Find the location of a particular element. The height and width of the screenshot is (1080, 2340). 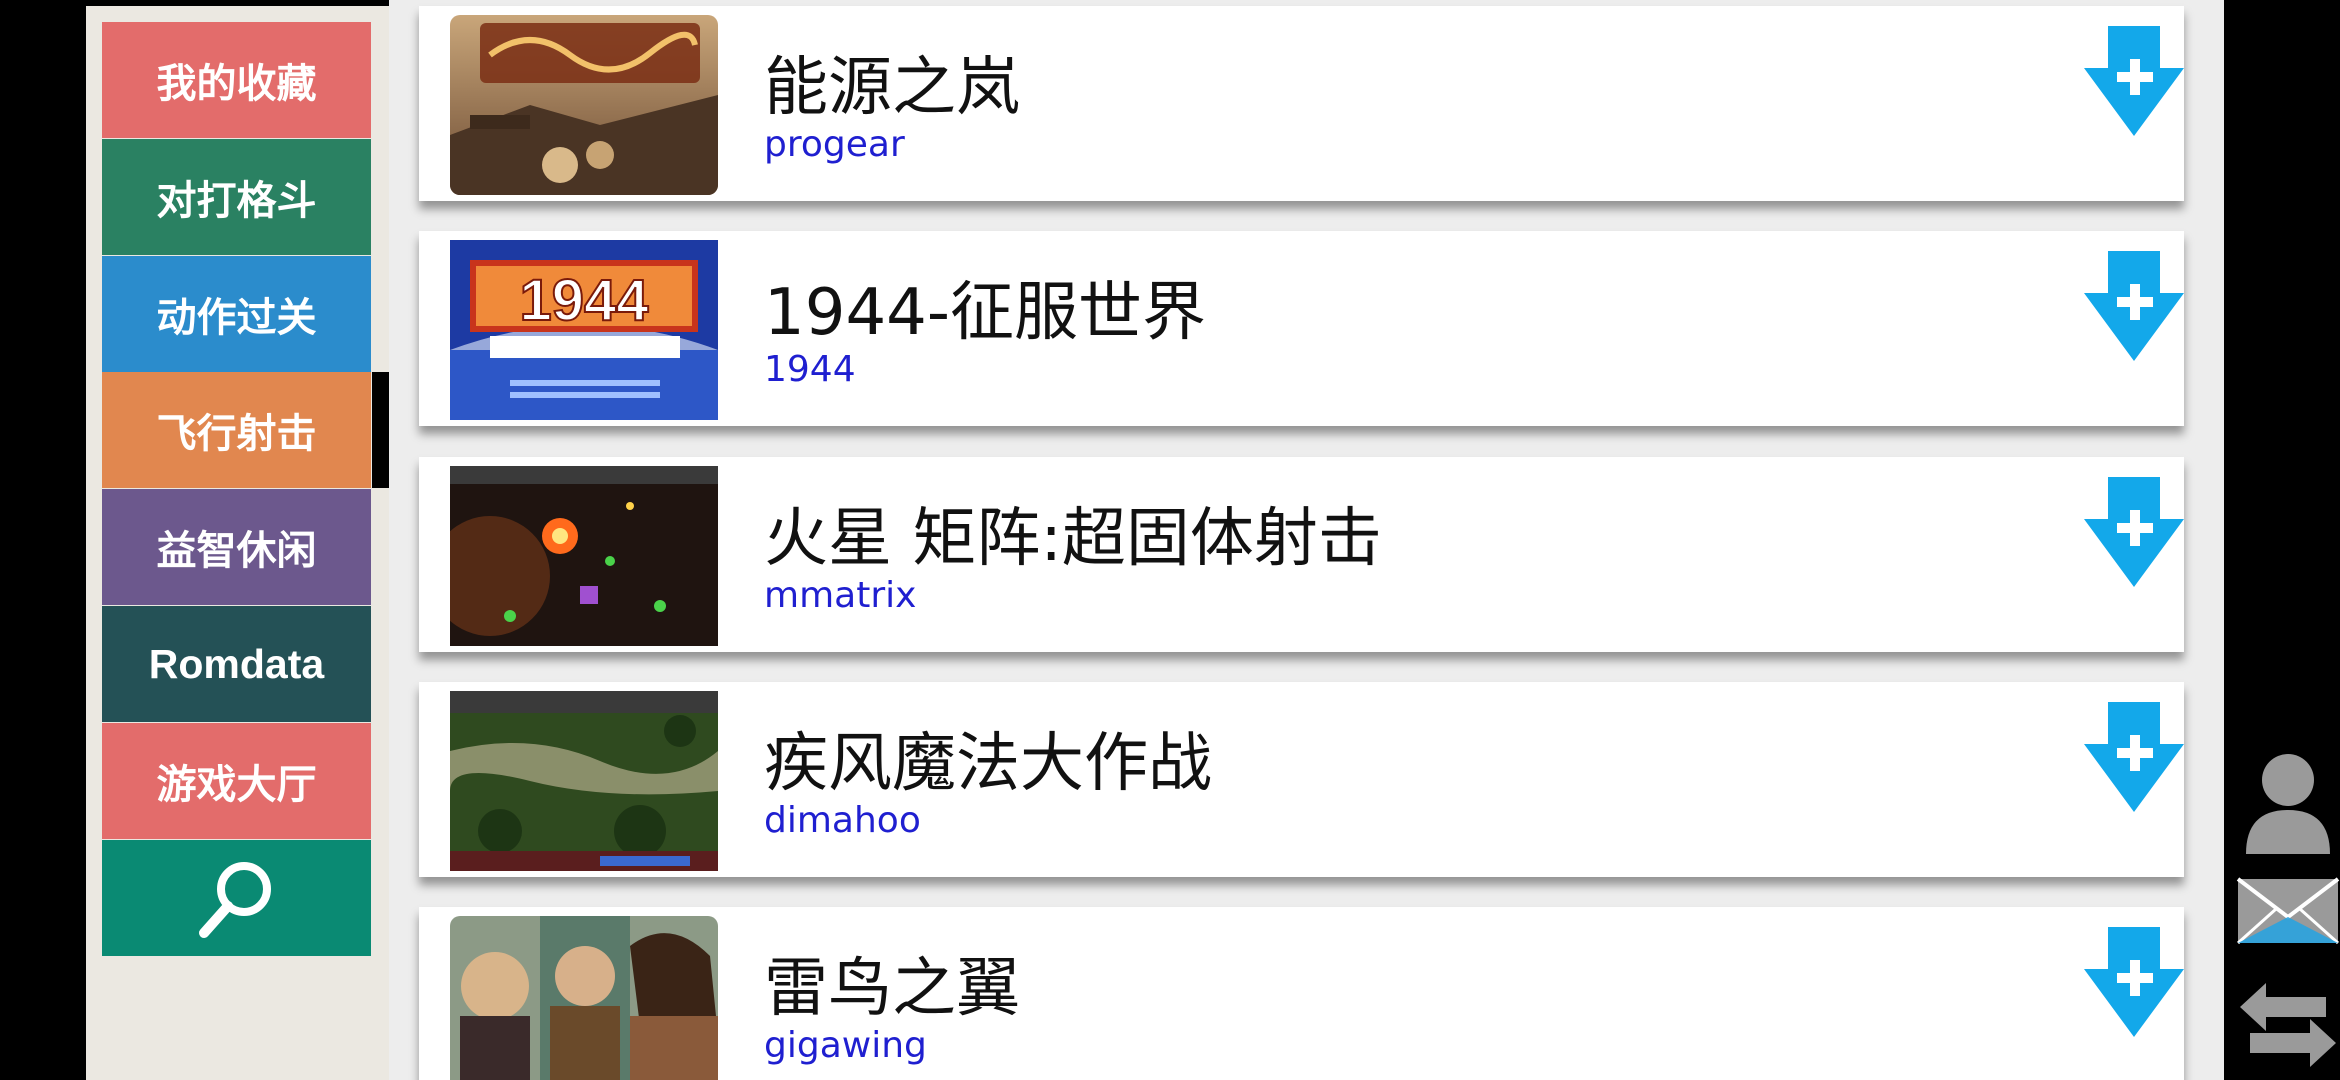

search-icon is located at coordinates (234, 900).